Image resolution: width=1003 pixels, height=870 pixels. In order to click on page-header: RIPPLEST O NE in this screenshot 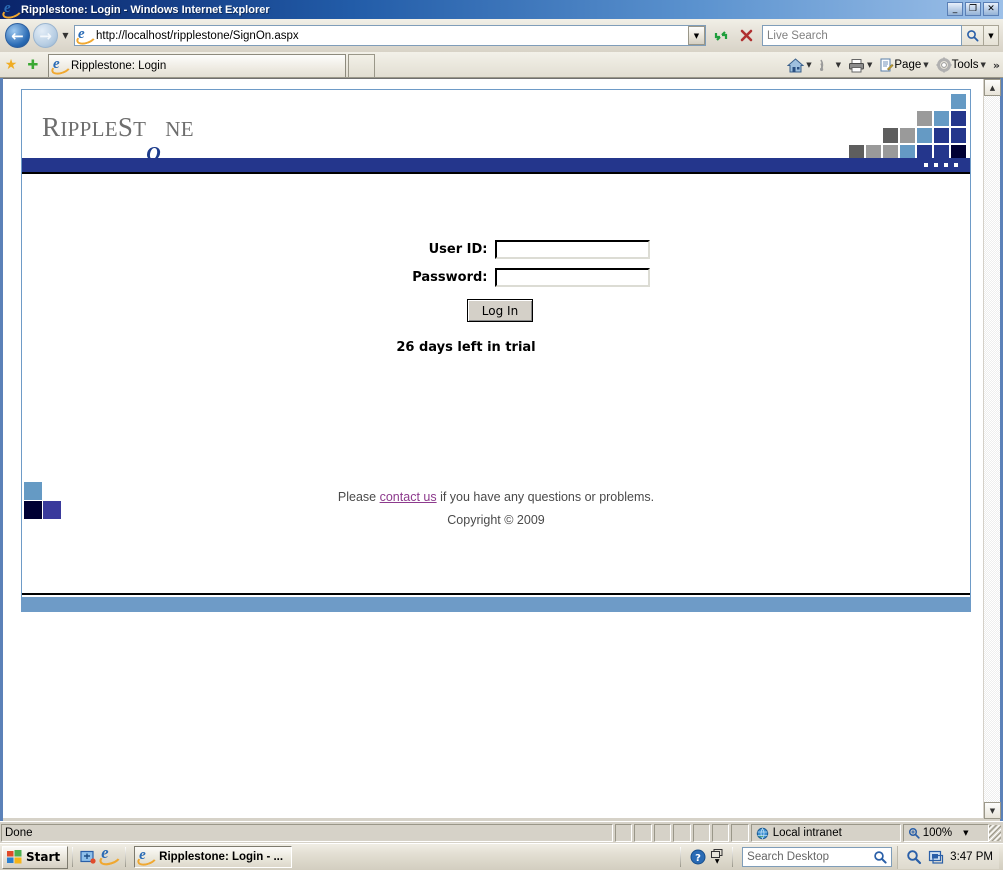, I will do `click(496, 130)`.